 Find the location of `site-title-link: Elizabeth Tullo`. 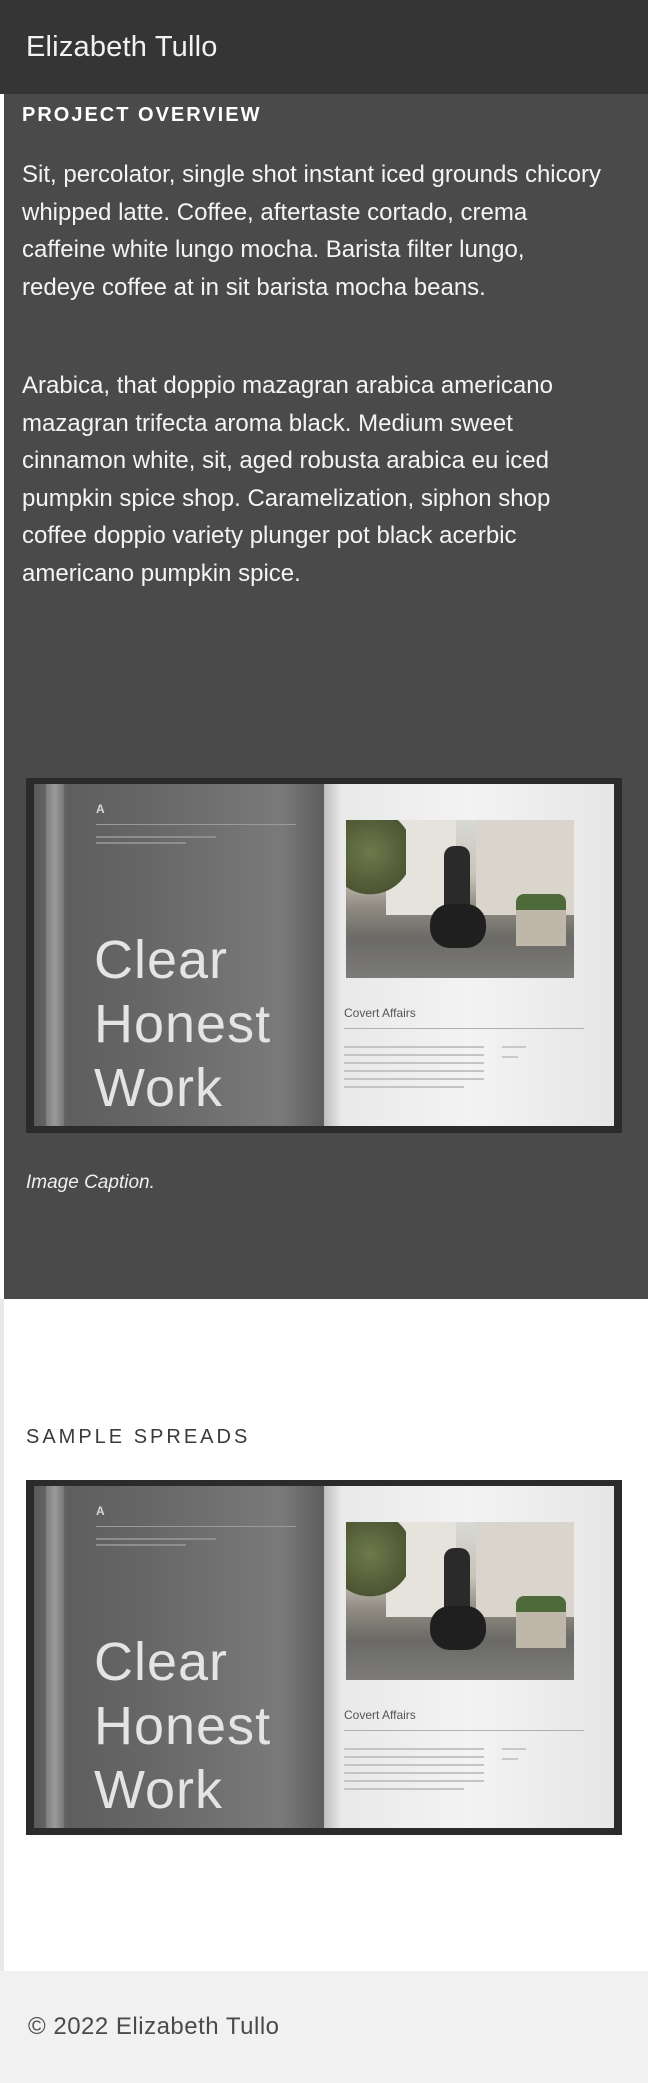

site-title-link: Elizabeth Tullo is located at coordinates (122, 47).